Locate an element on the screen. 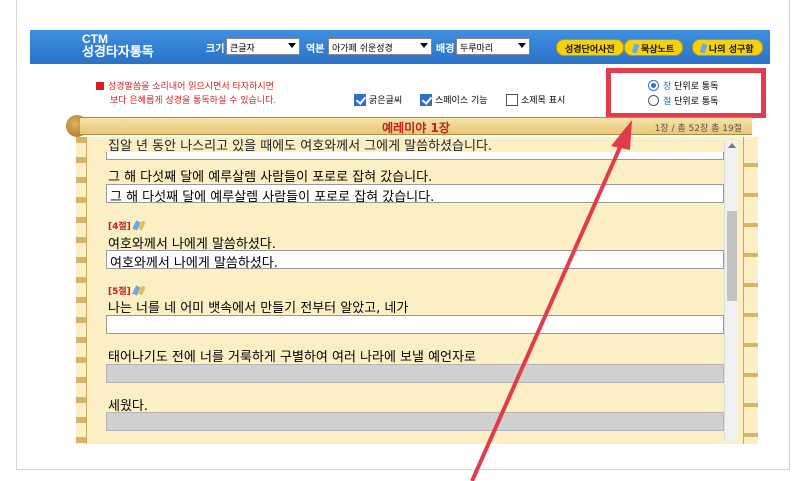  arrow-shaft is located at coordinates (546, 312).